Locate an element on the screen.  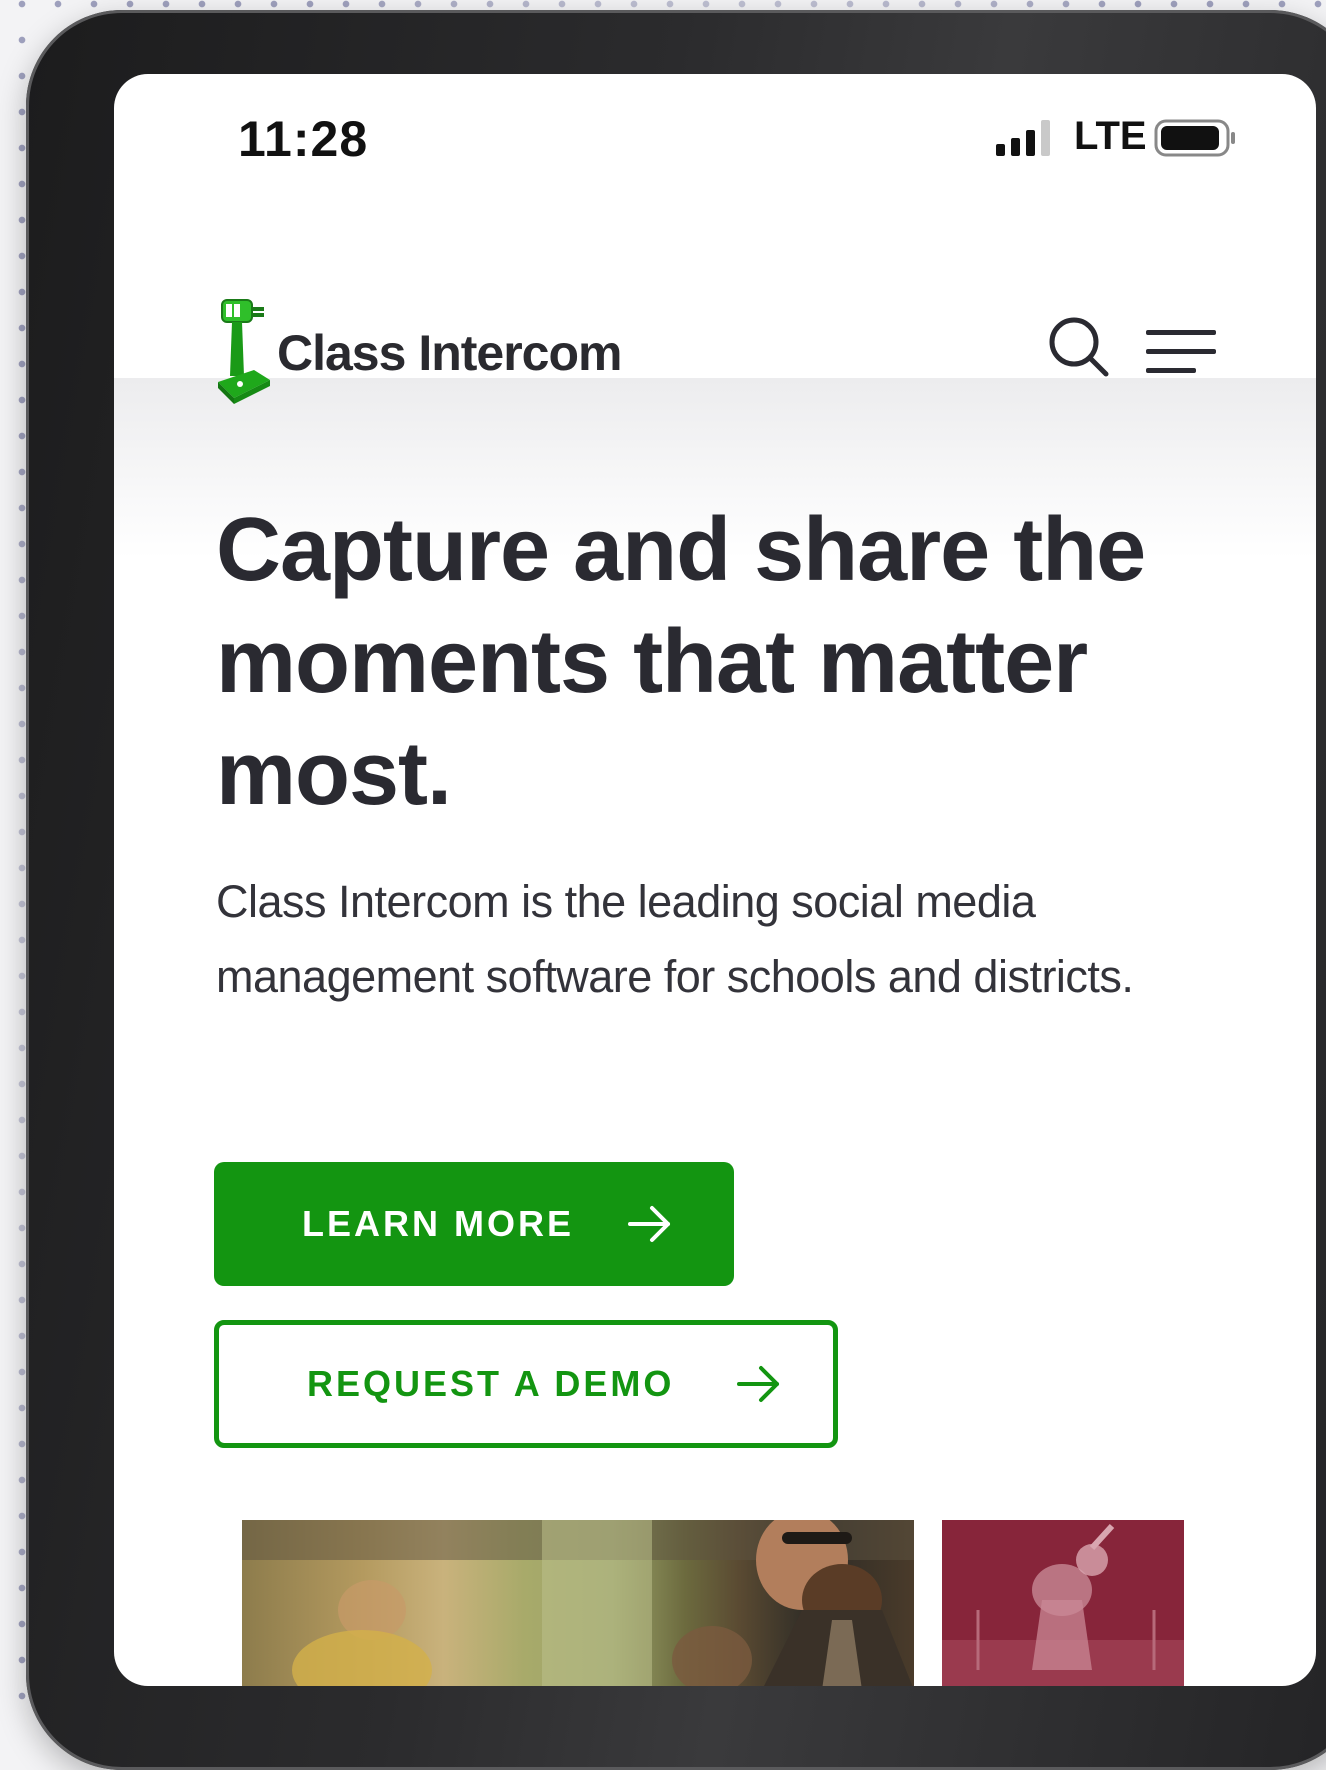
classroom-teacher-photo is located at coordinates (578, 1603).